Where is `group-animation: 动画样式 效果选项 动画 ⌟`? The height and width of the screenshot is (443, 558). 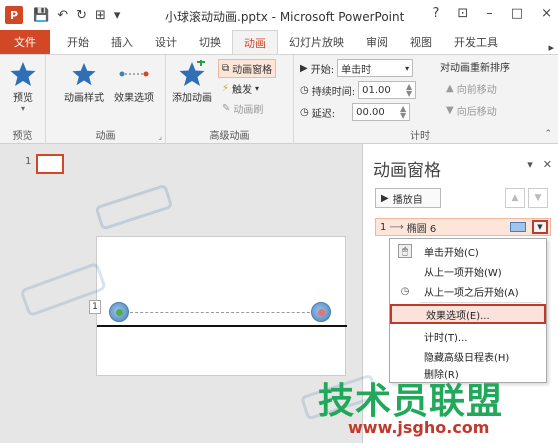
group-animation: 动画样式 效果选项 动画 ⌟ is located at coordinates (106, 100).